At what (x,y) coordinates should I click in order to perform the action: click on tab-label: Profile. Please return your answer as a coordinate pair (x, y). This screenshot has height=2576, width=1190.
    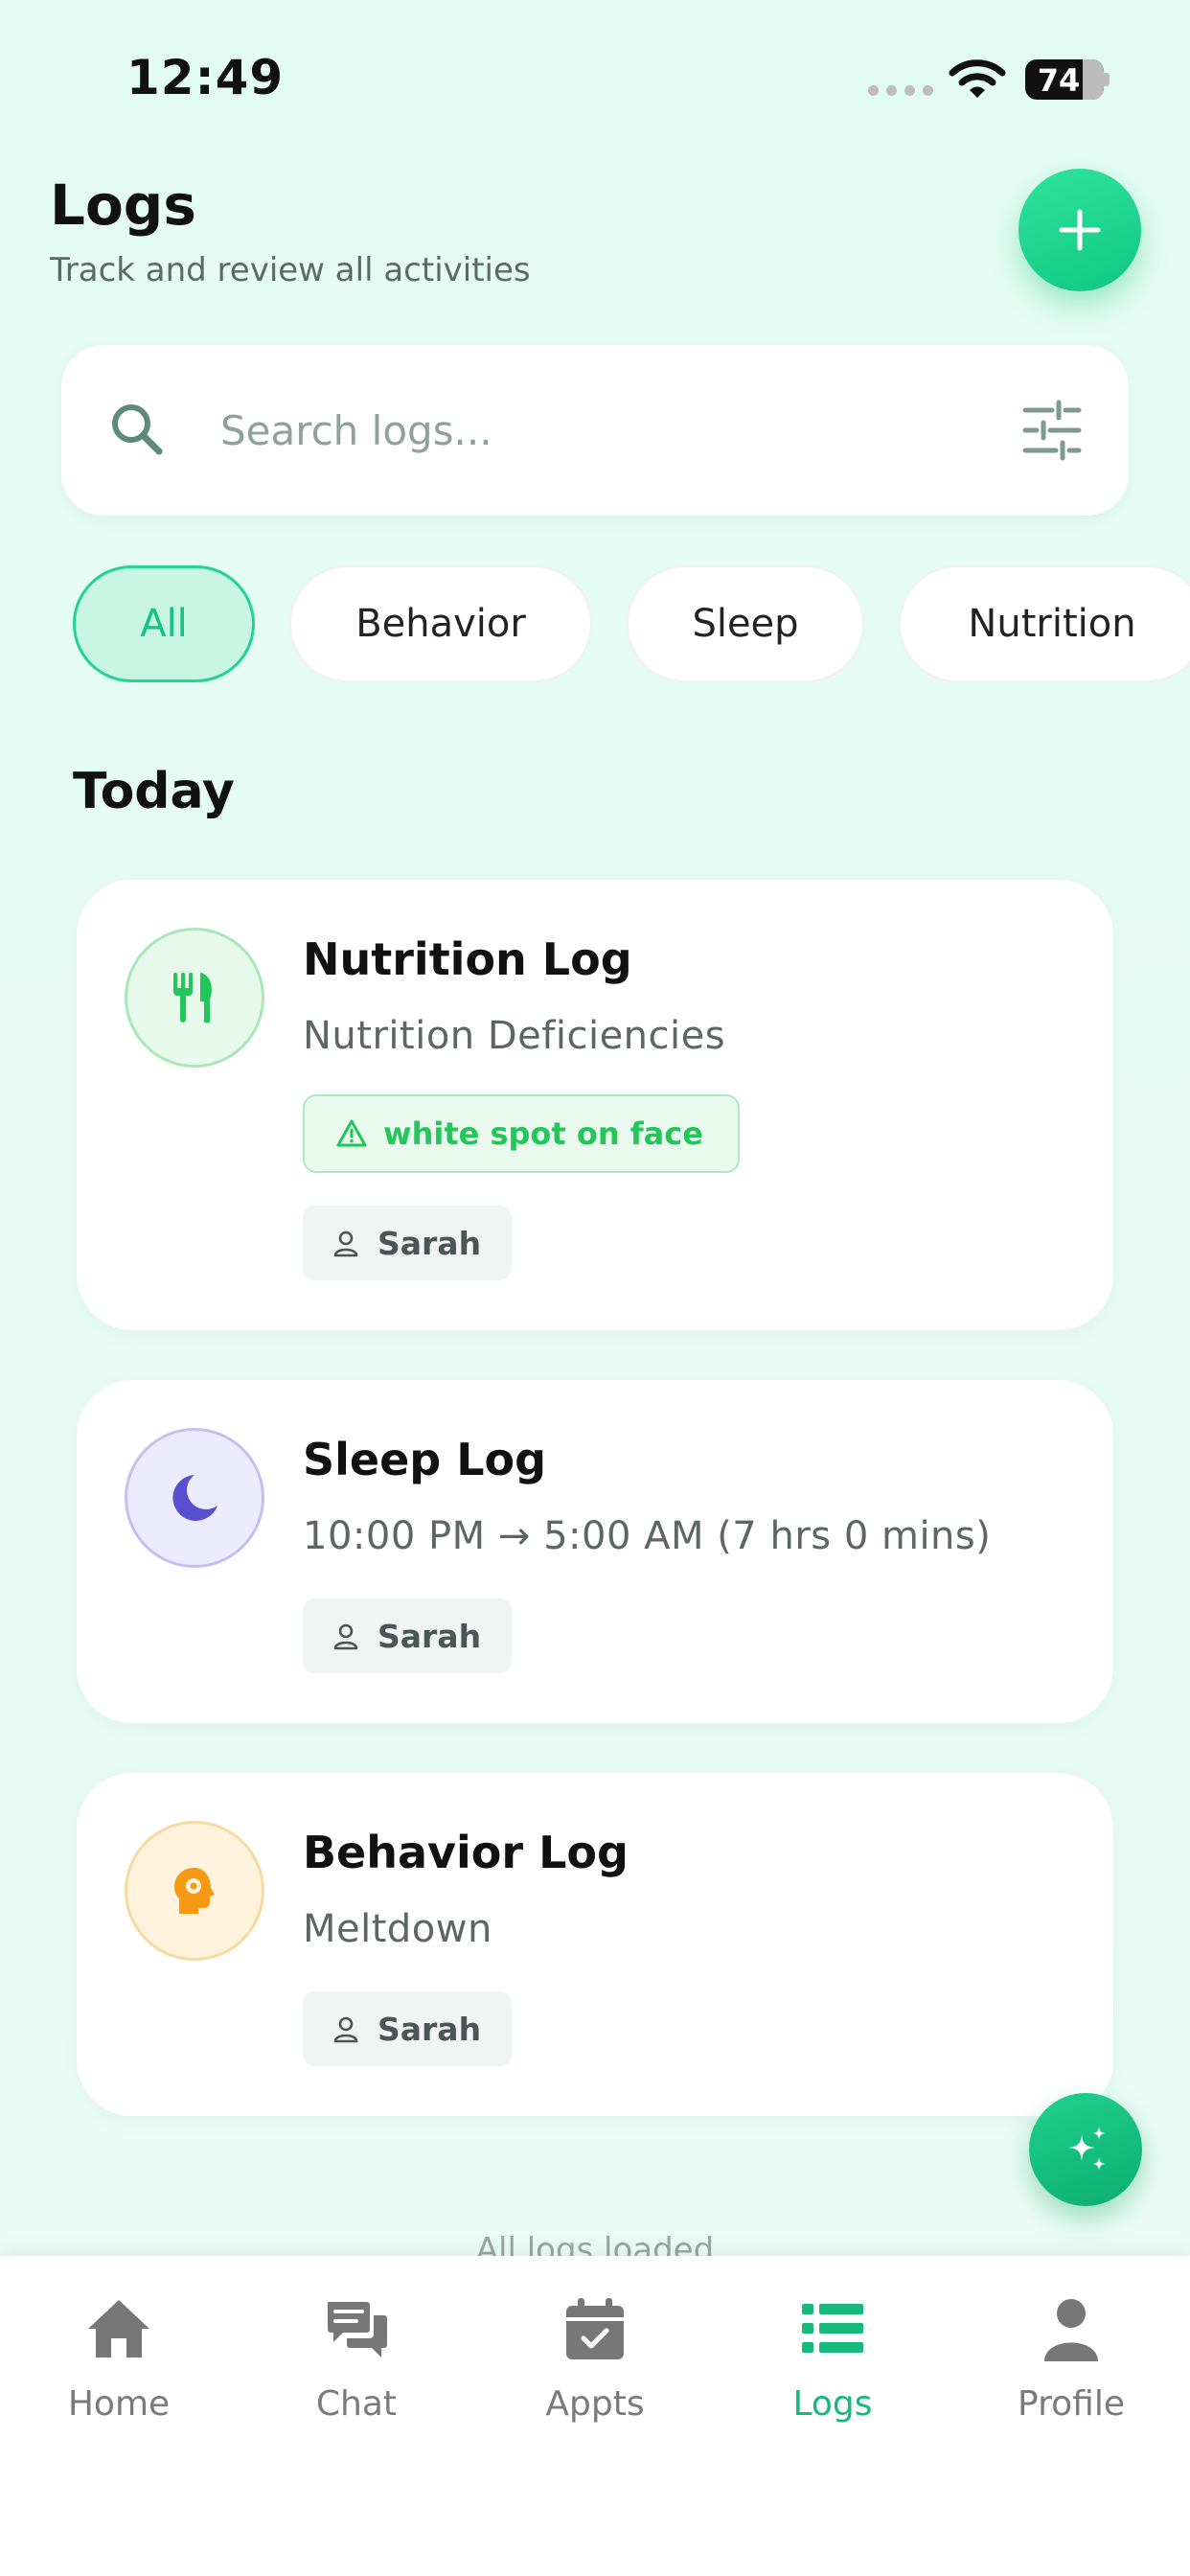
    Looking at the image, I should click on (1071, 2404).